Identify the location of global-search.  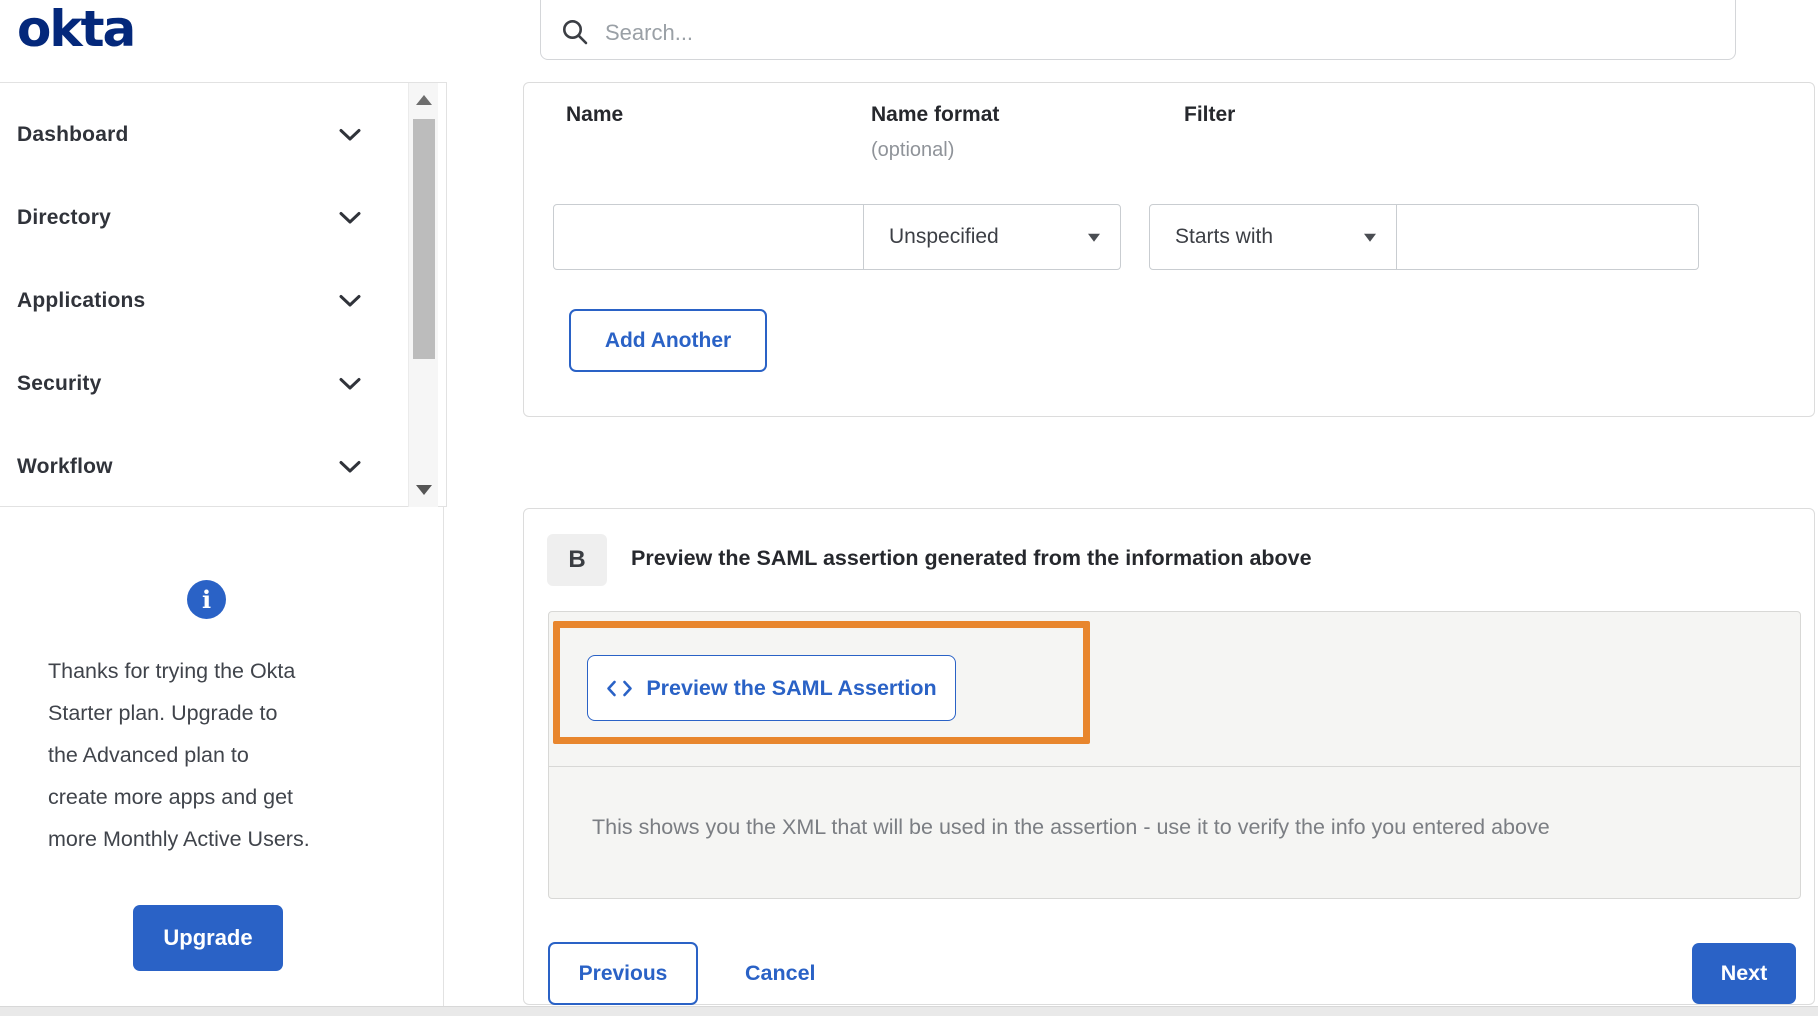
(1138, 30).